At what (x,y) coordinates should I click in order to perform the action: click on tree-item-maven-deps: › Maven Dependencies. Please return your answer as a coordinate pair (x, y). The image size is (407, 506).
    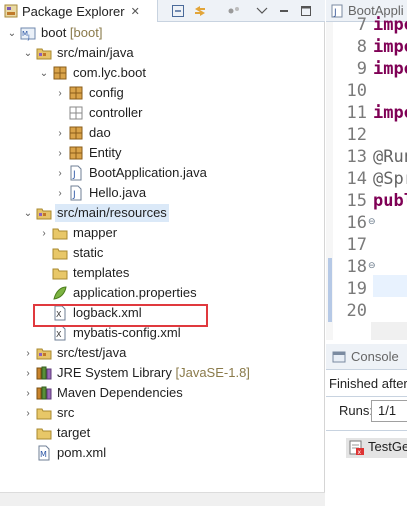
    Looking at the image, I should click on (162, 393).